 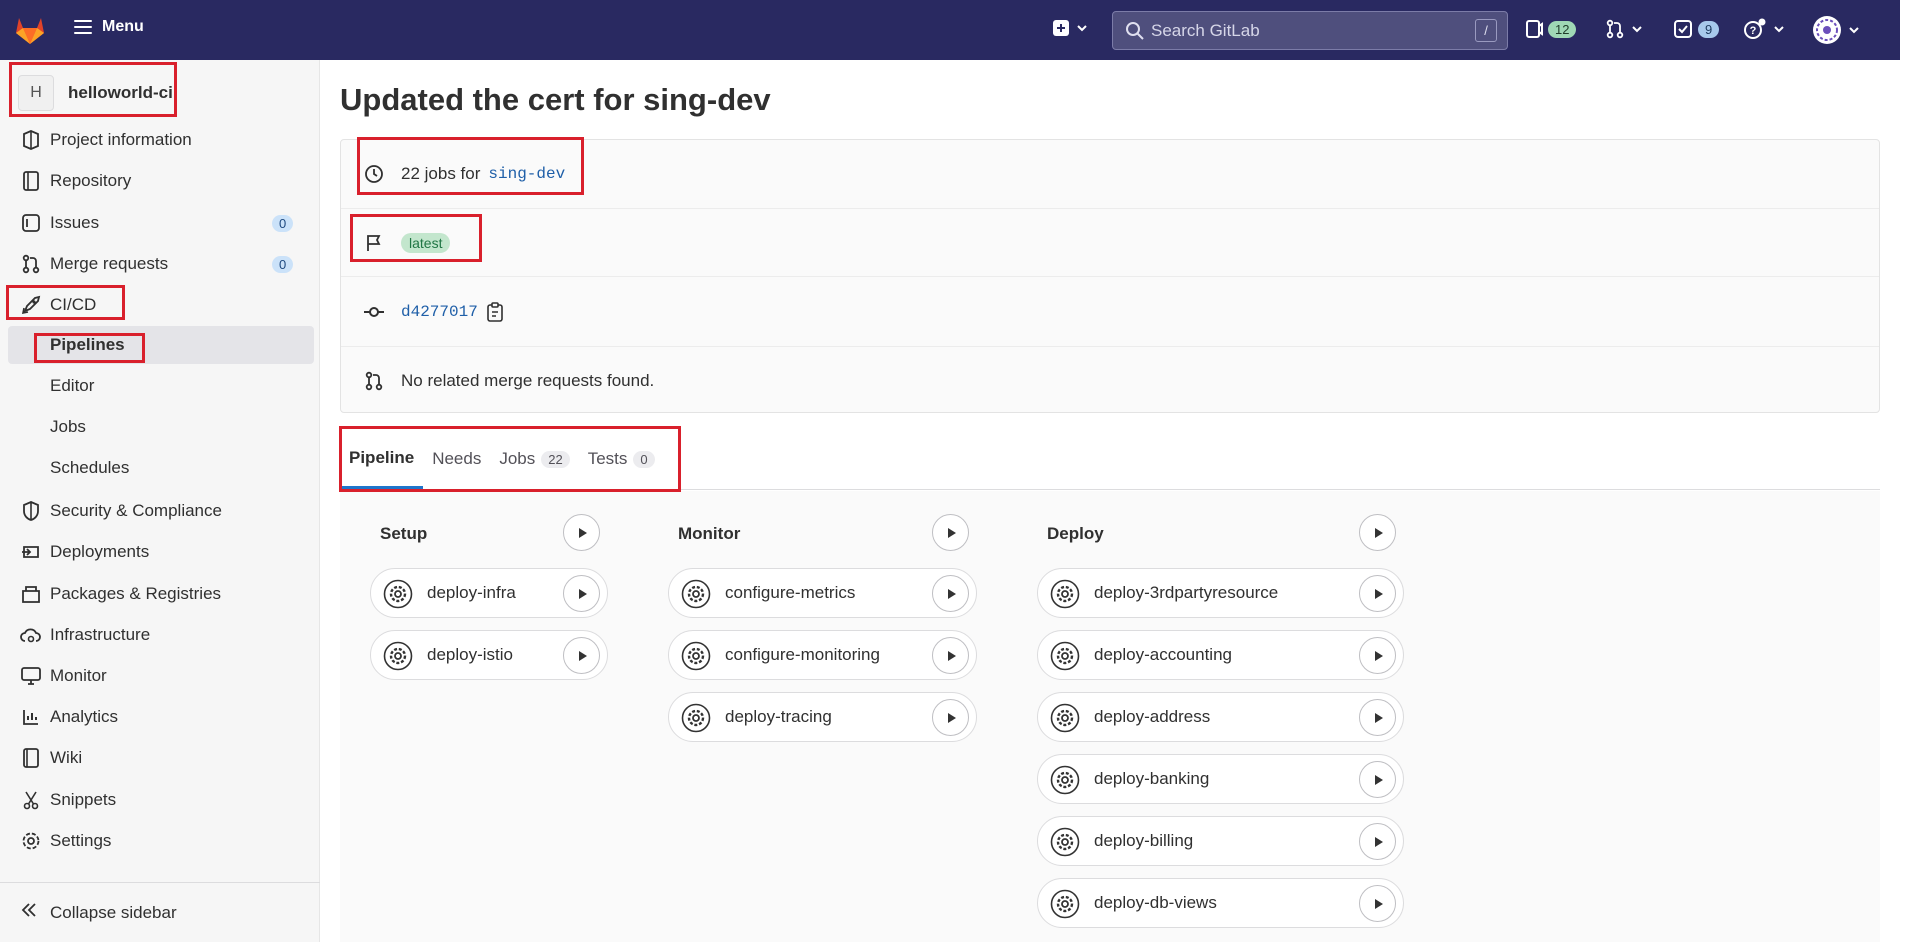 I want to click on sidebar-item-label: Settings, so click(x=81, y=840).